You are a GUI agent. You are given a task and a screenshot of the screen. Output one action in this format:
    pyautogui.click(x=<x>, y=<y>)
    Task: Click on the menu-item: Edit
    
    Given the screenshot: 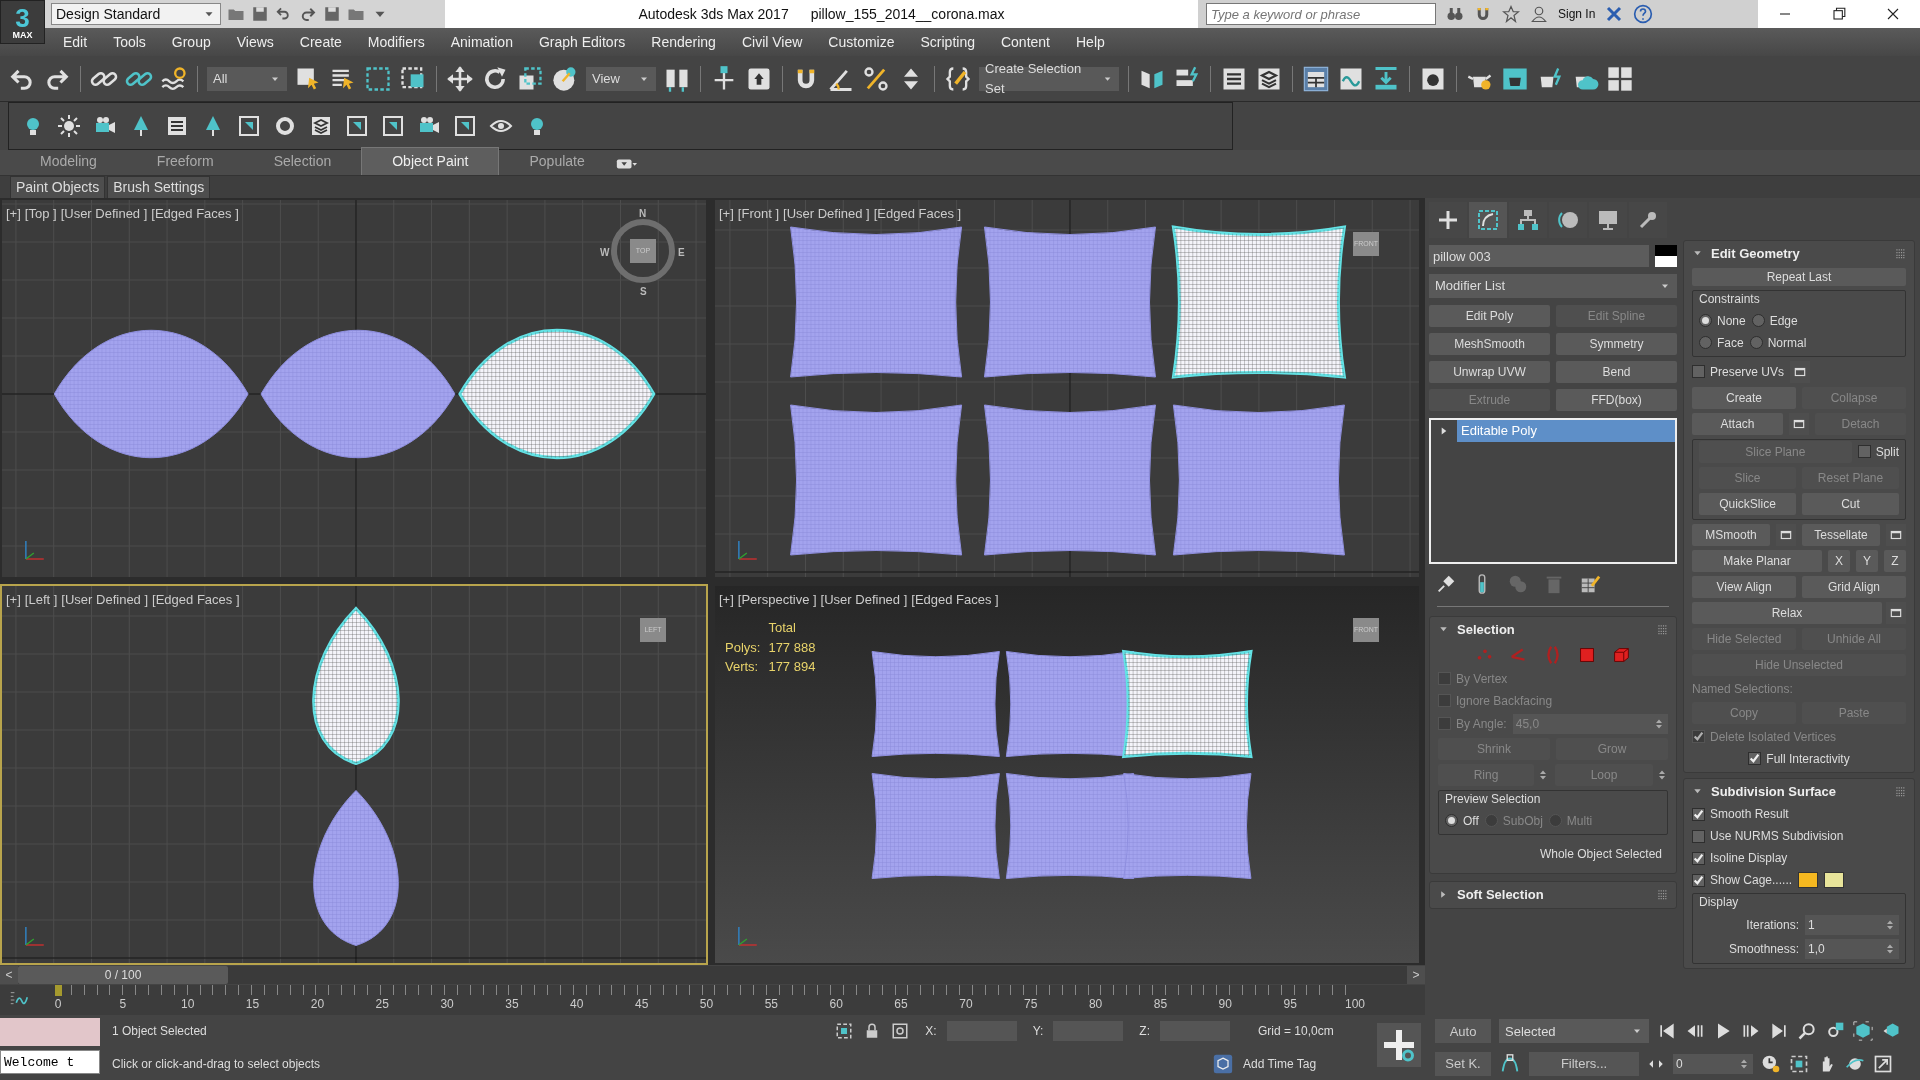 What is the action you would take?
    pyautogui.click(x=75, y=42)
    